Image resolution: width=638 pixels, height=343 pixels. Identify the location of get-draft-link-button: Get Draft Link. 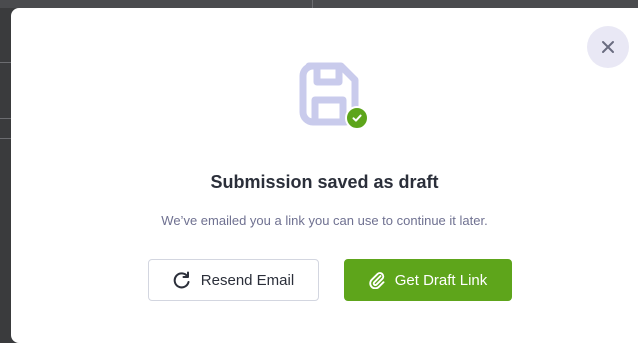
(428, 280).